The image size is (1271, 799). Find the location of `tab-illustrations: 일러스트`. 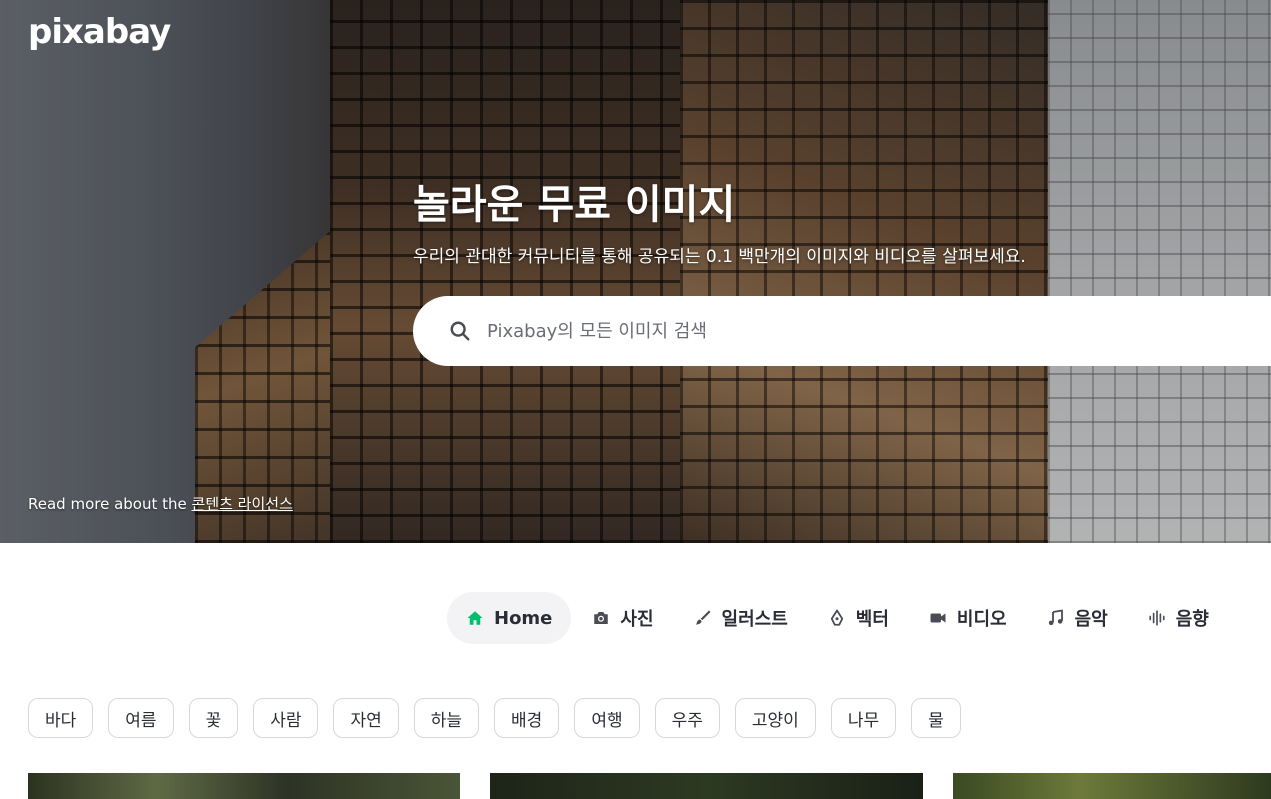

tab-illustrations: 일러스트 is located at coordinates (741, 618).